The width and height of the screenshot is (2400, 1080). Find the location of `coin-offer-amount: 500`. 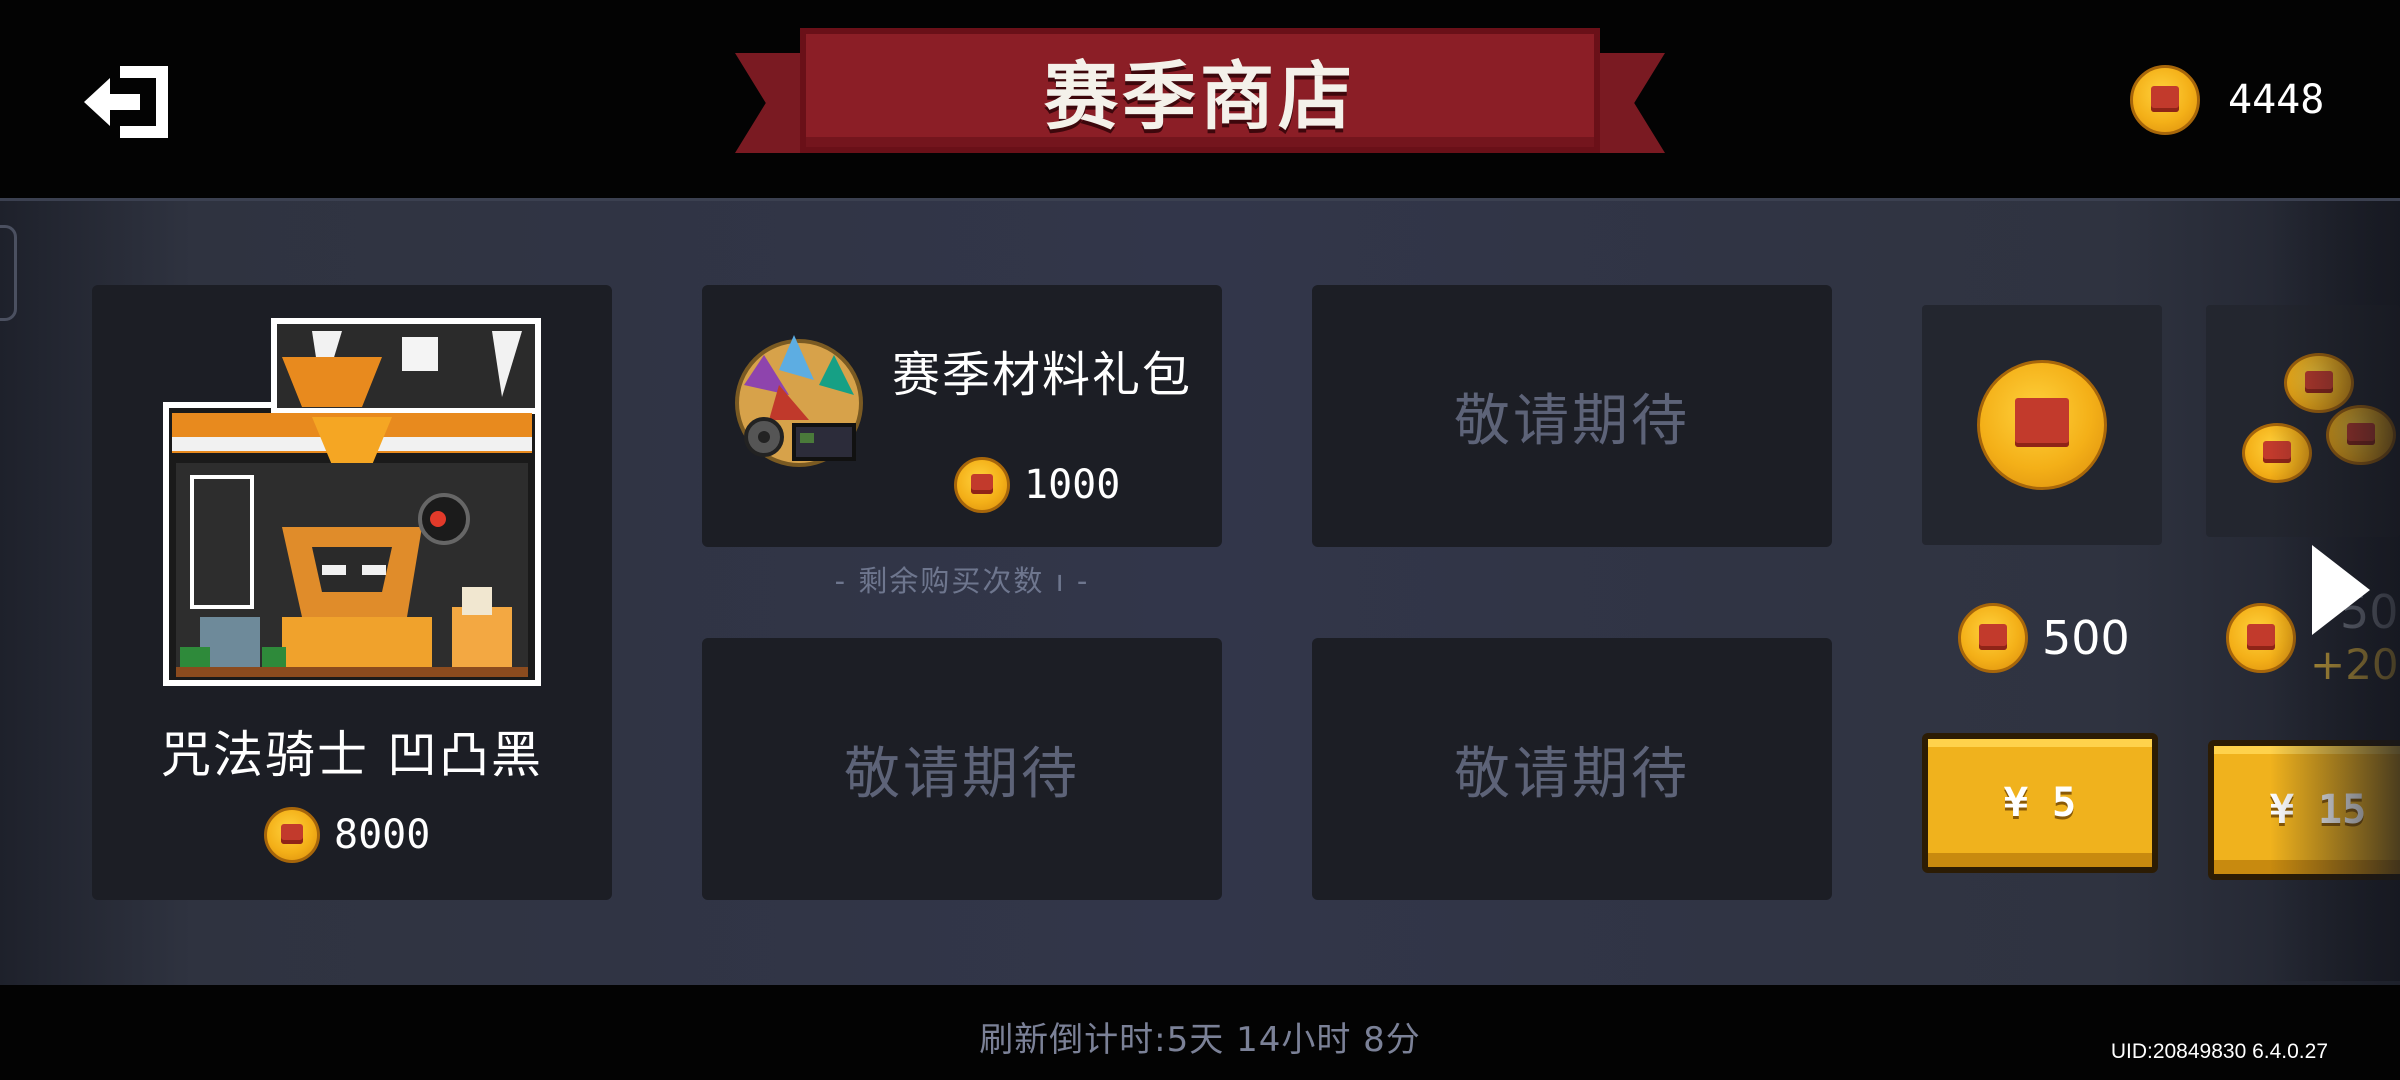

coin-offer-amount: 500 is located at coordinates (2044, 638).